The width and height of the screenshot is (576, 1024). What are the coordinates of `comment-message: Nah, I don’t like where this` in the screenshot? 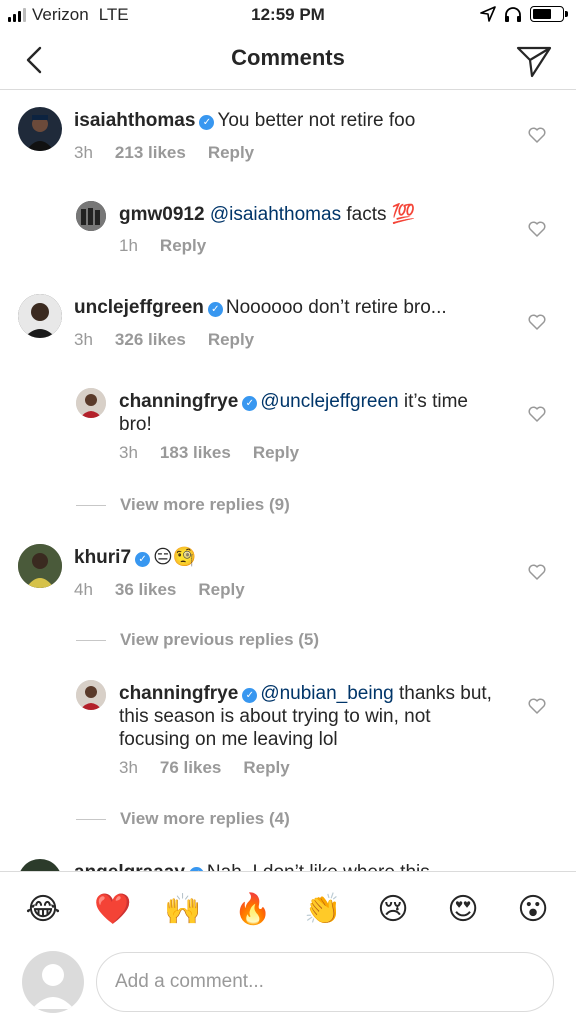 It's located at (318, 866).